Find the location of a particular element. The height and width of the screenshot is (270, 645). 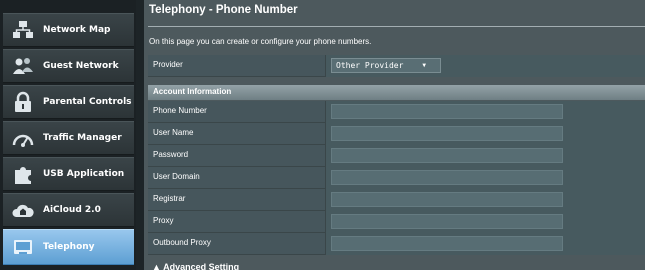

field-row-user-domain: User Domain is located at coordinates (396, 178).